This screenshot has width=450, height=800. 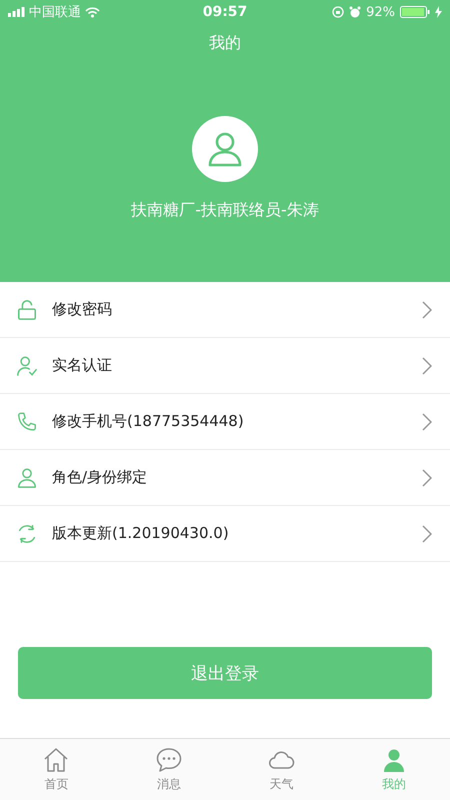 What do you see at coordinates (355, 12) in the screenshot?
I see `alarm-icon` at bounding box center [355, 12].